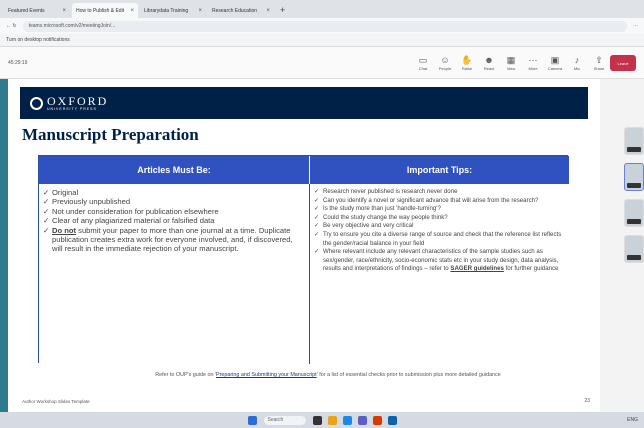 The width and height of the screenshot is (644, 428). I want to click on slide-footer-text: Author Workshop Slides Template, so click(56, 401).